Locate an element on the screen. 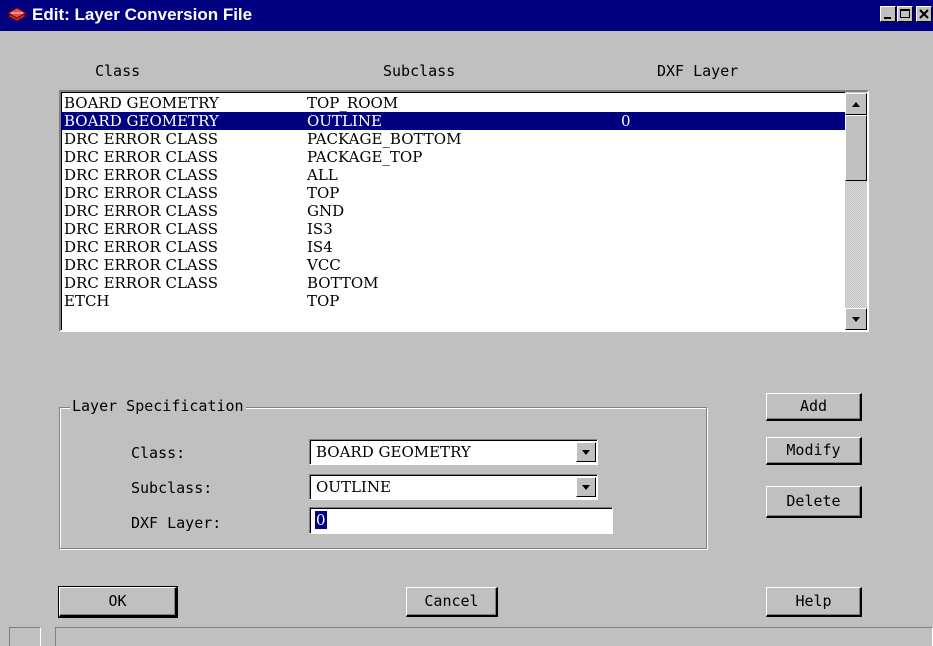 This screenshot has width=933, height=646. table-row: DRC ERROR CLASS IS3 is located at coordinates (453, 229).